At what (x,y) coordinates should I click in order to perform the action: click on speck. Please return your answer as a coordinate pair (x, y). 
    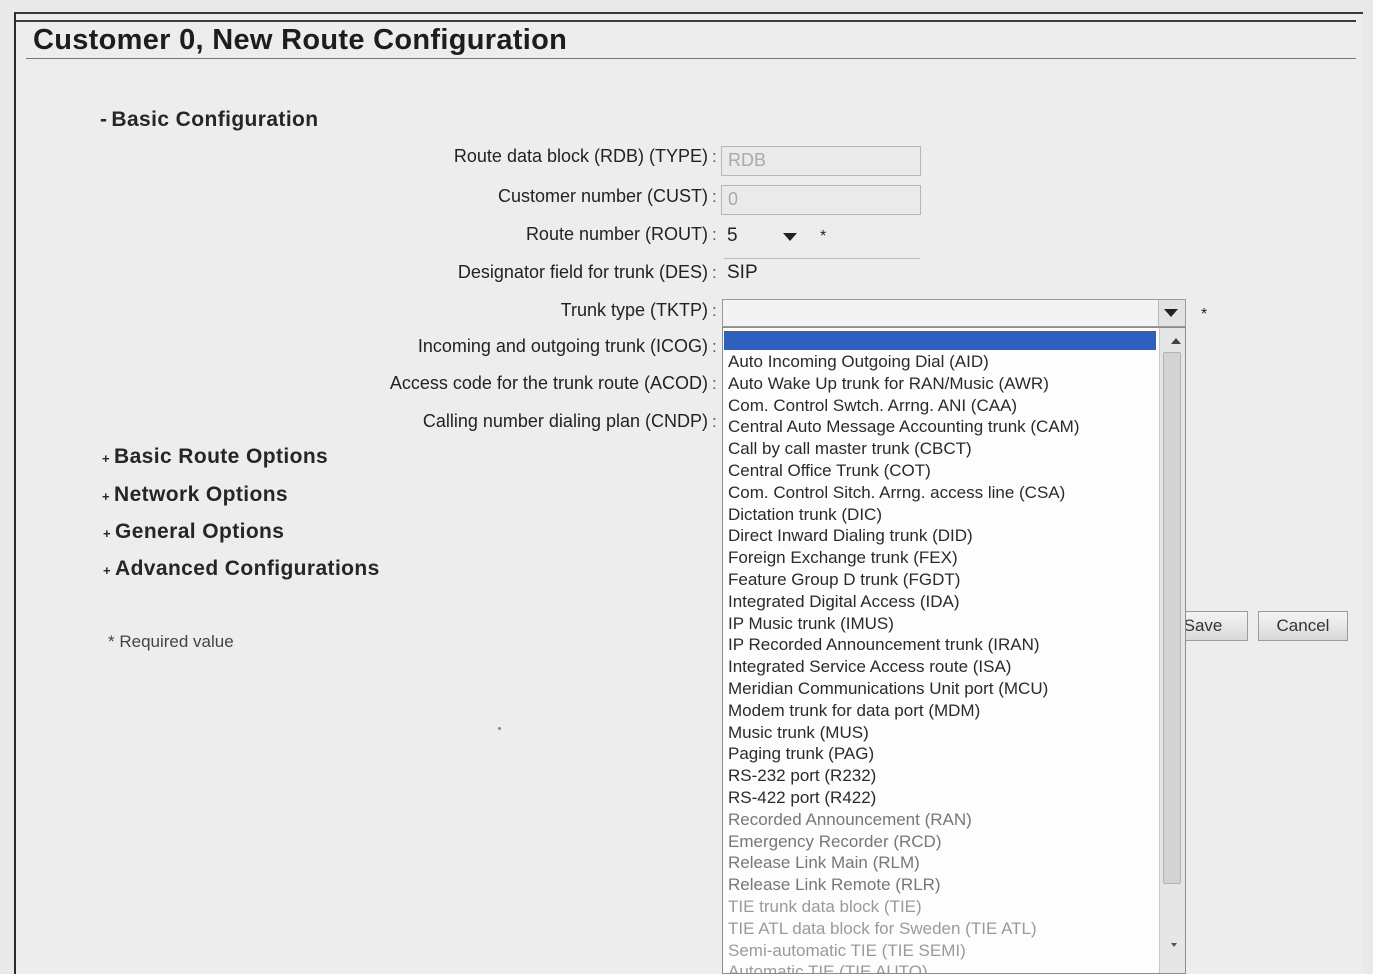
    Looking at the image, I should click on (499, 728).